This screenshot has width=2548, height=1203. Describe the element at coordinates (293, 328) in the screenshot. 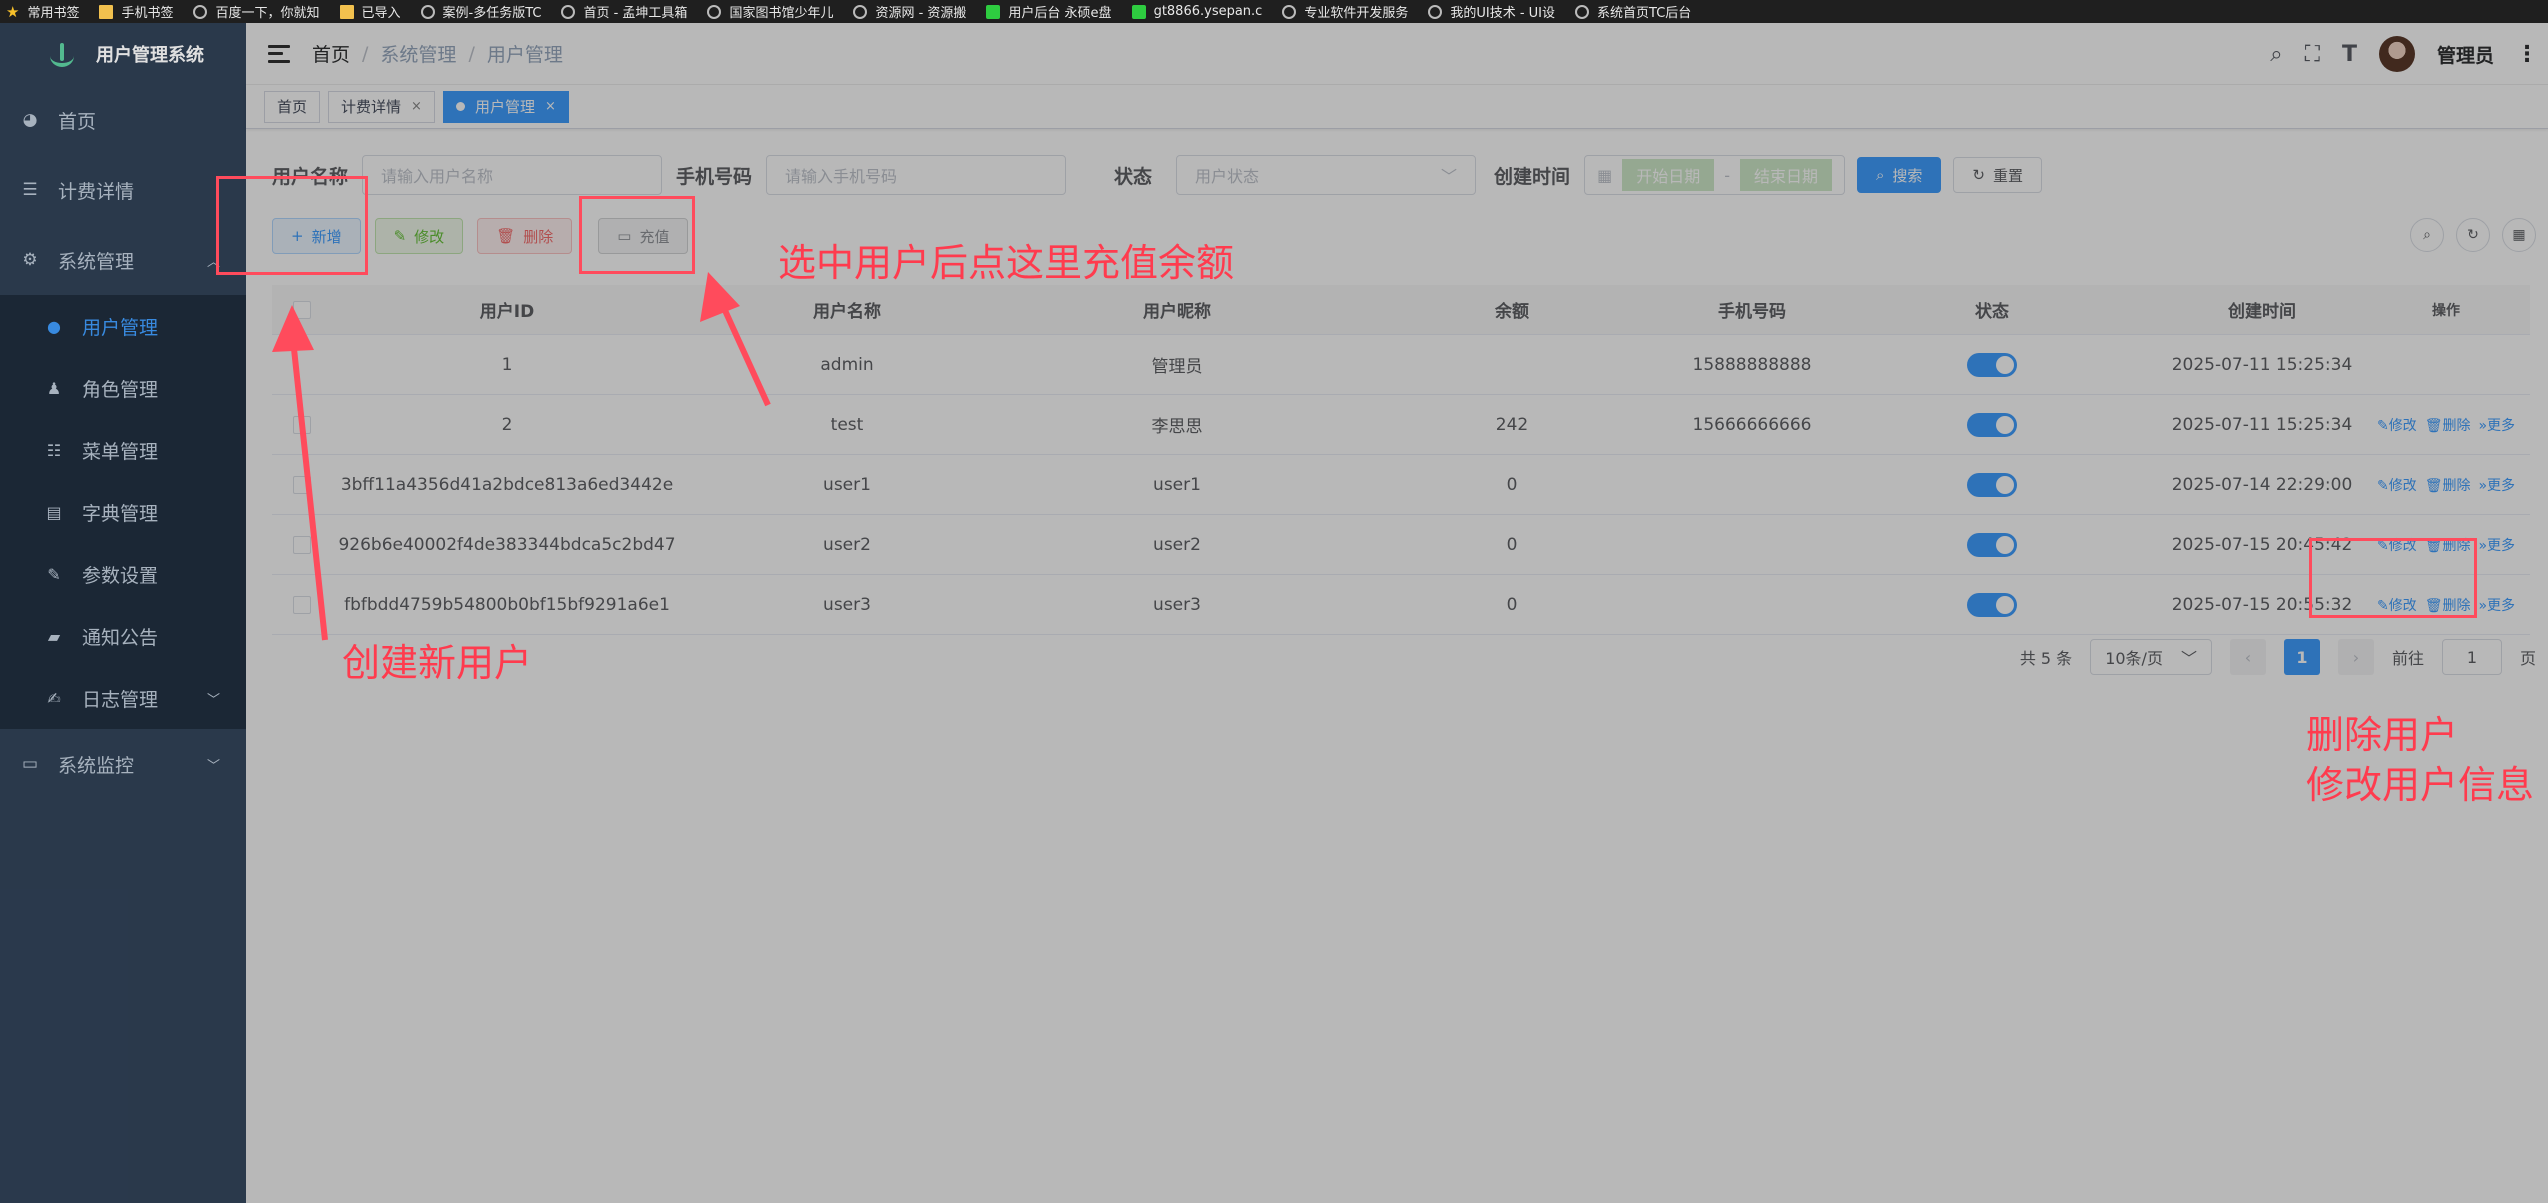

I see `arrowhead-create-user` at that location.